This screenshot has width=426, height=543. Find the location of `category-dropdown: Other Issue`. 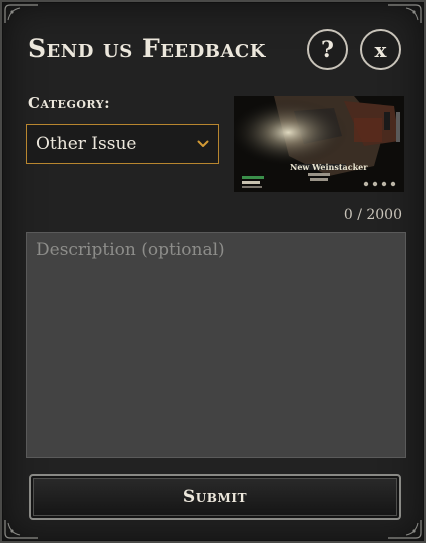

category-dropdown: Other Issue is located at coordinates (122, 144).